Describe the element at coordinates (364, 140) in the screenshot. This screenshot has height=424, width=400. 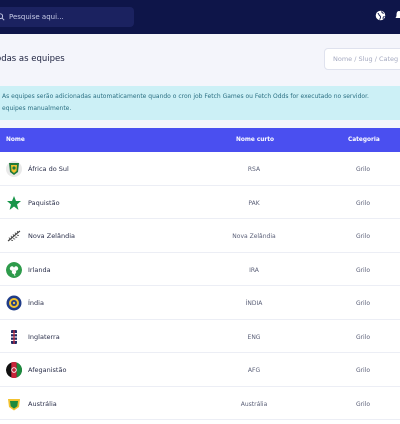
I see `column-header-category: Categoria` at that location.